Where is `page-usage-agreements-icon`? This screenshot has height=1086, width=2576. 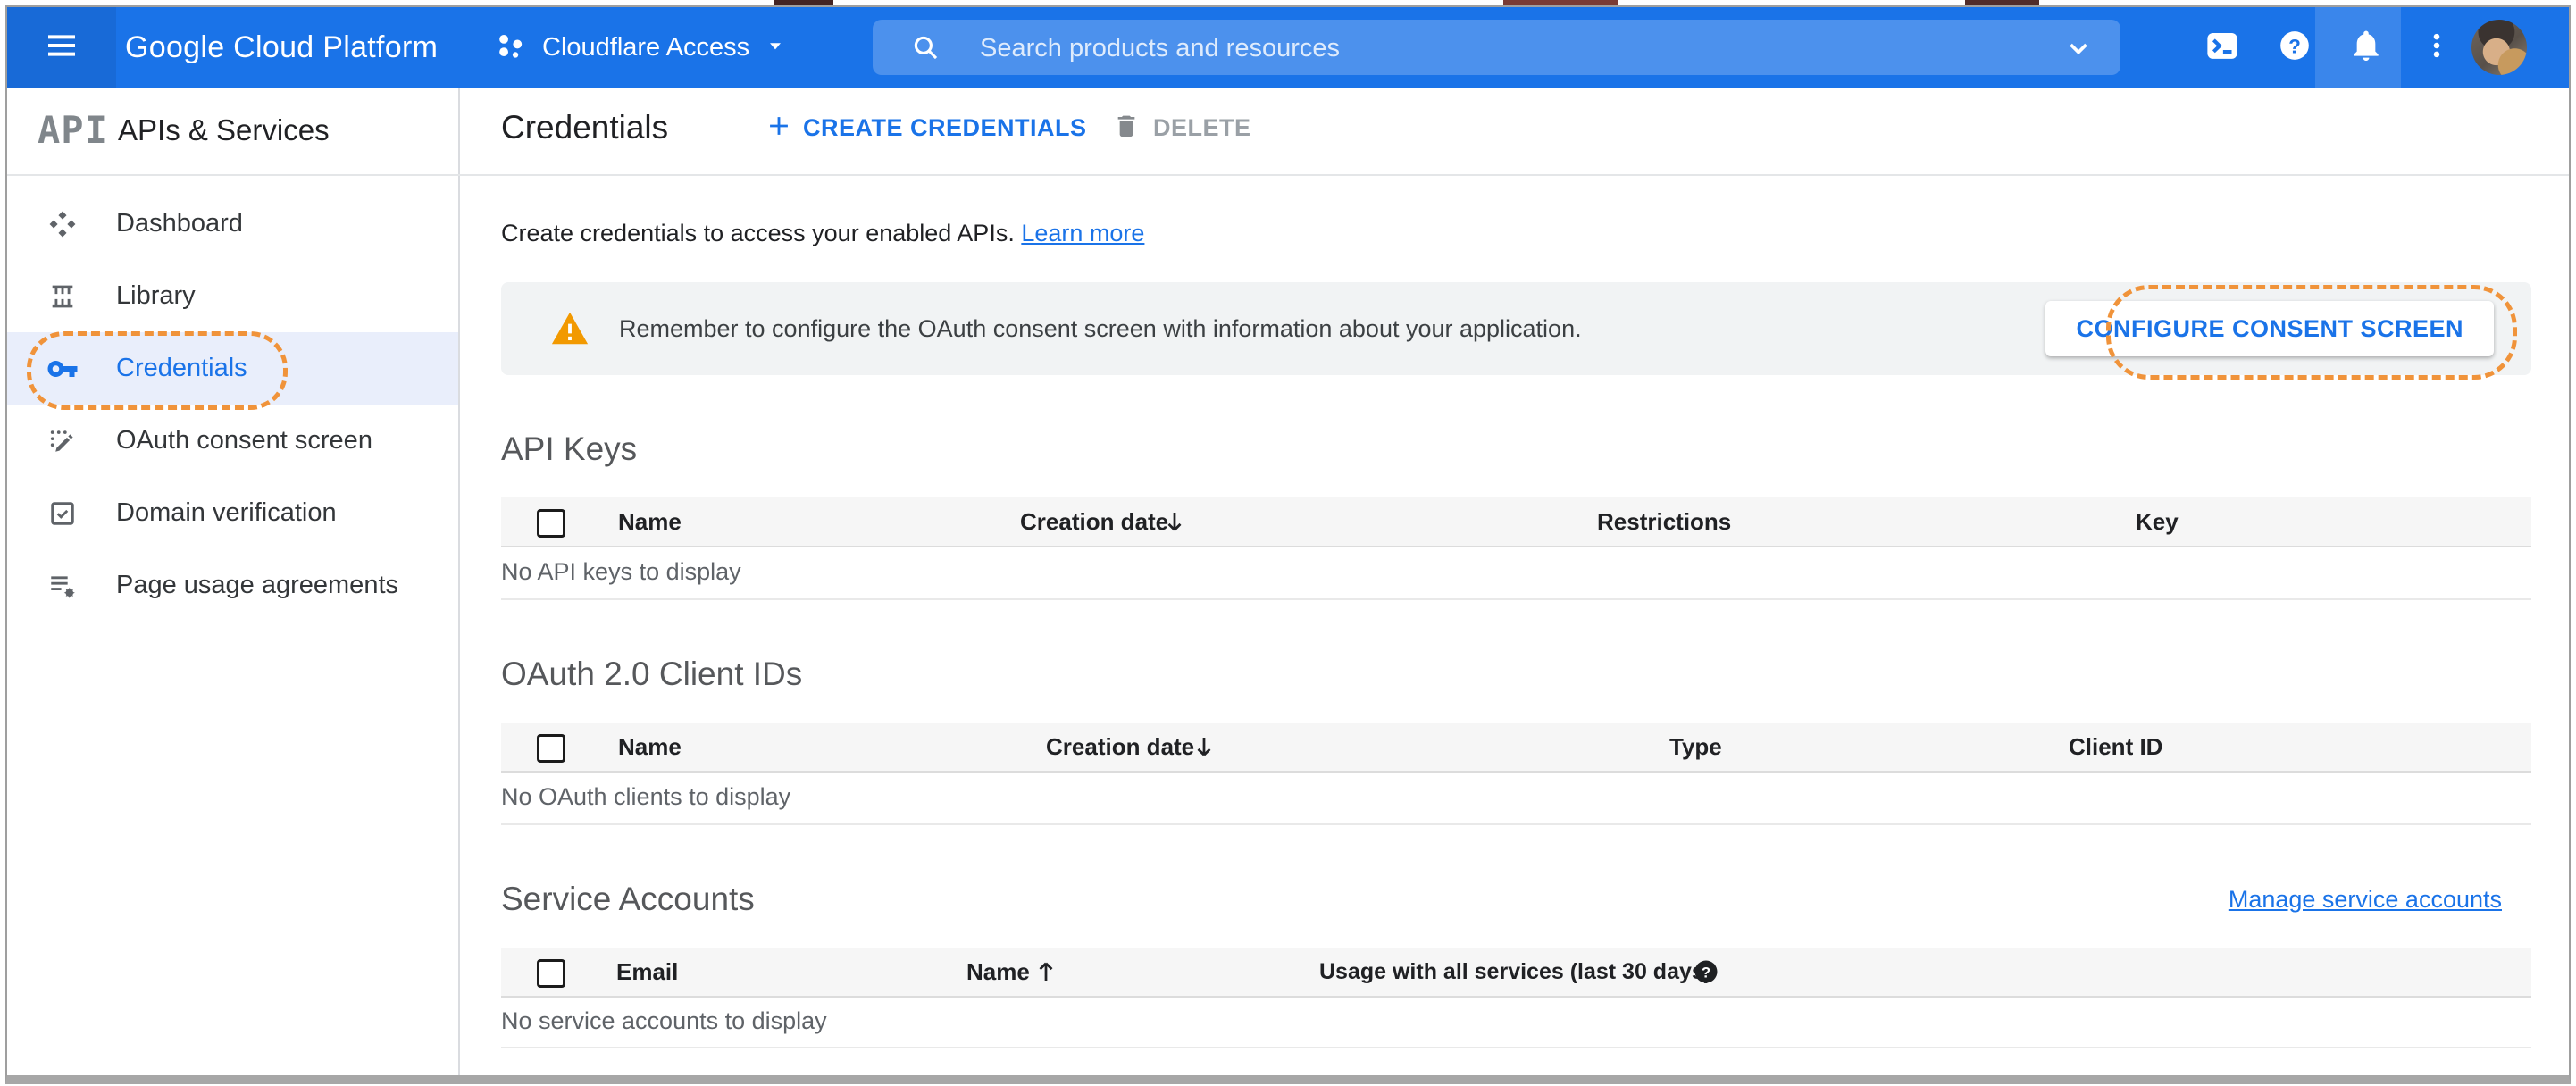 page-usage-agreements-icon is located at coordinates (63, 586).